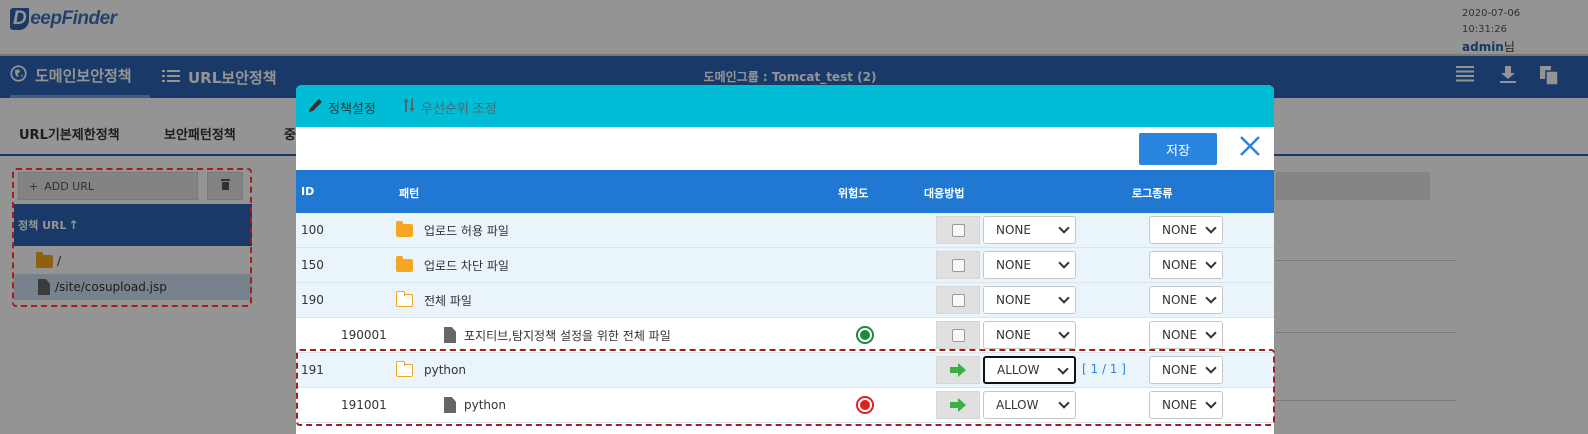 The width and height of the screenshot is (1588, 434). Describe the element at coordinates (1104, 369) in the screenshot. I see `page-indicator: [ 1 / 1 ]` at that location.